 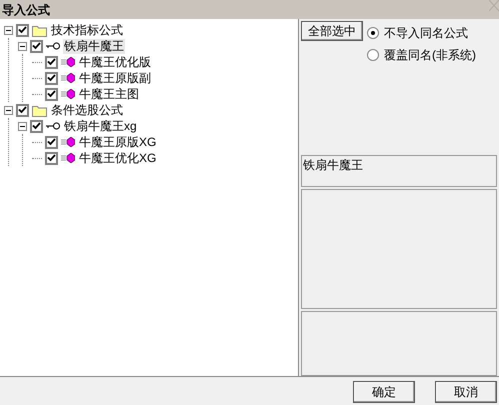 I want to click on option-label: 覆盖同名(非系统), so click(x=430, y=55).